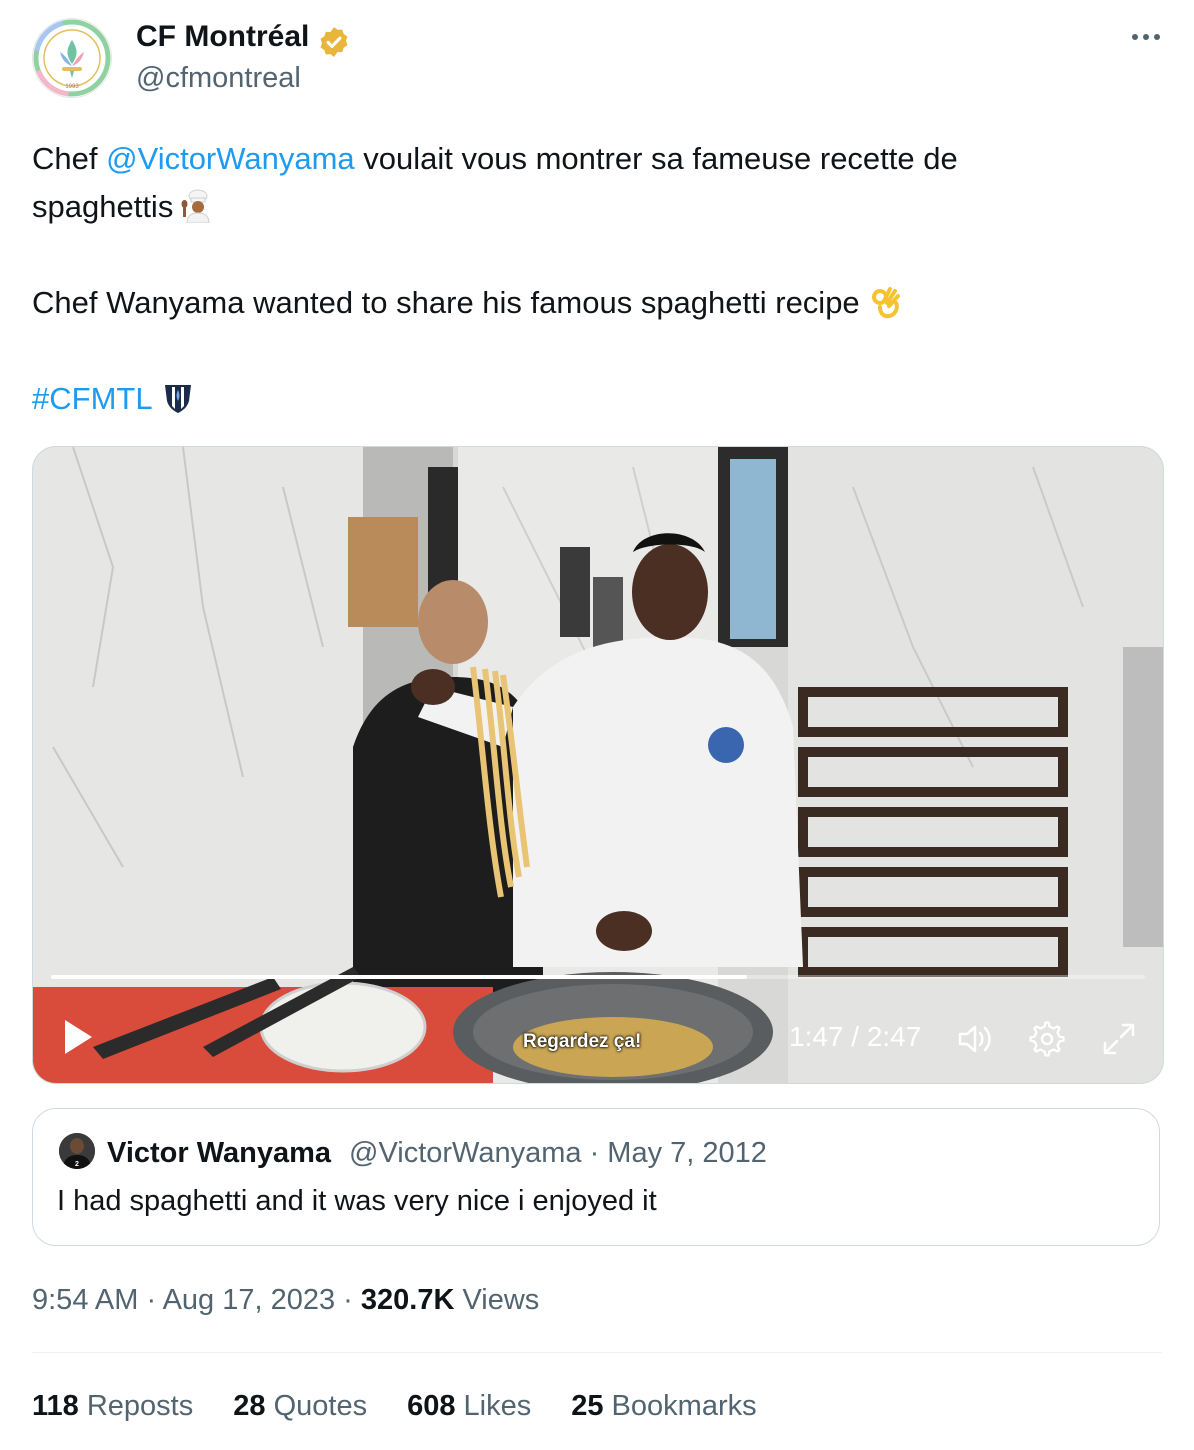 This screenshot has height=1450, width=1194. I want to click on tweet-timestamp: 9:54 AM · Aug 17, 2023 ·, so click(196, 1300).